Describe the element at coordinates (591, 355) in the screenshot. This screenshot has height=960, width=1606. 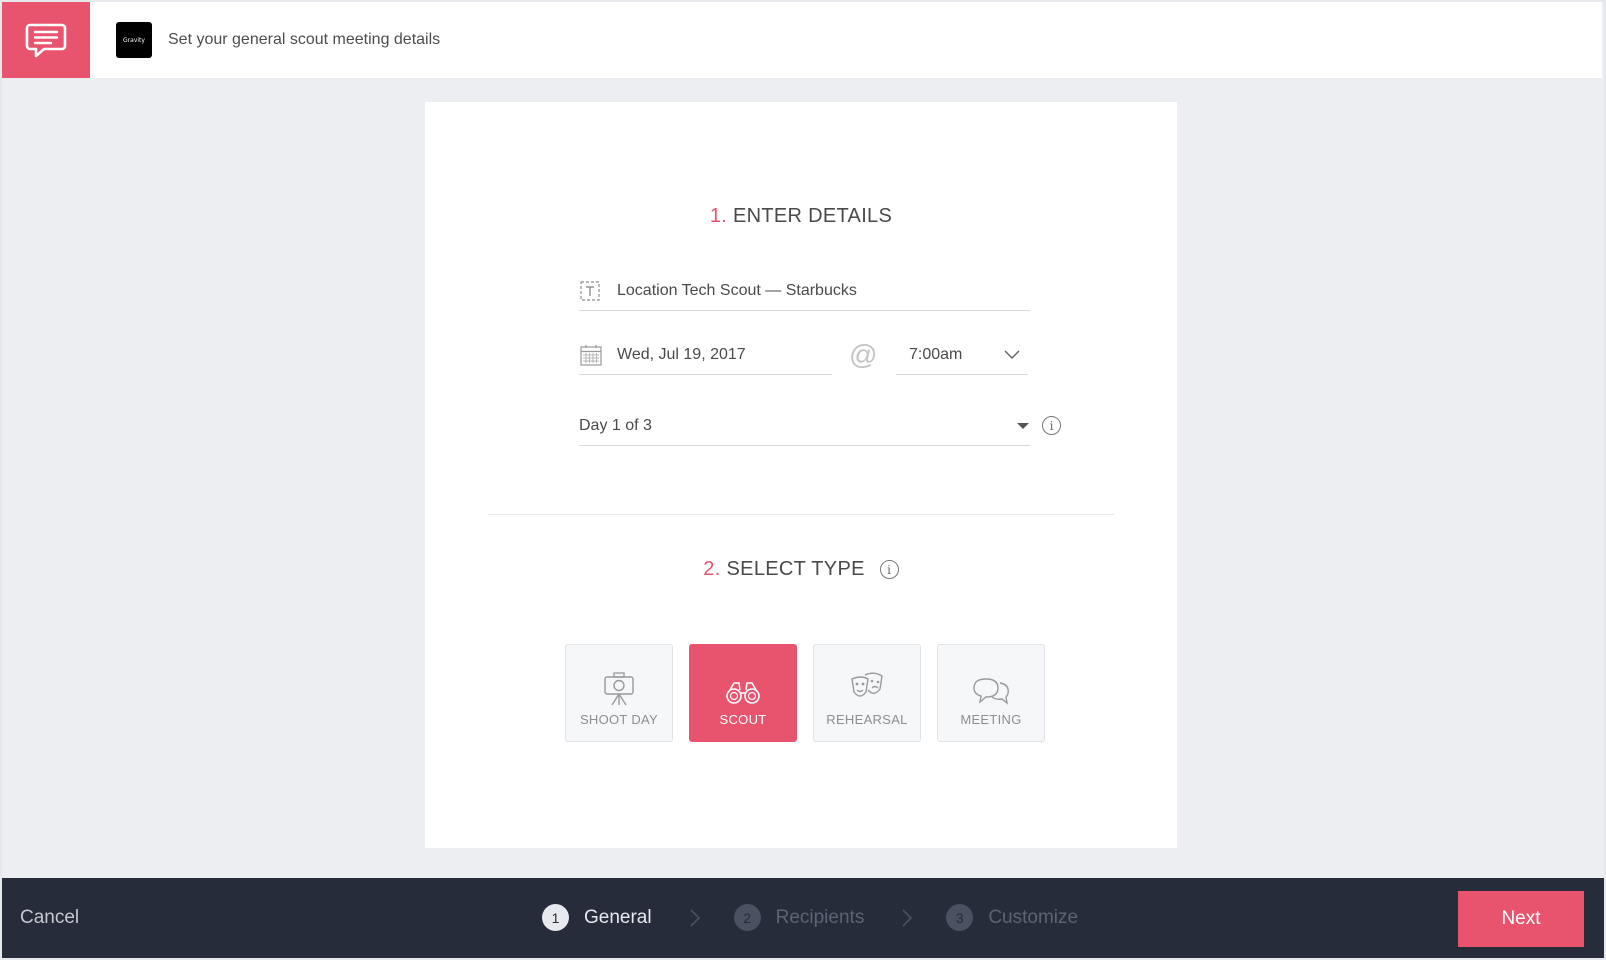
I see `calendar-icon` at that location.